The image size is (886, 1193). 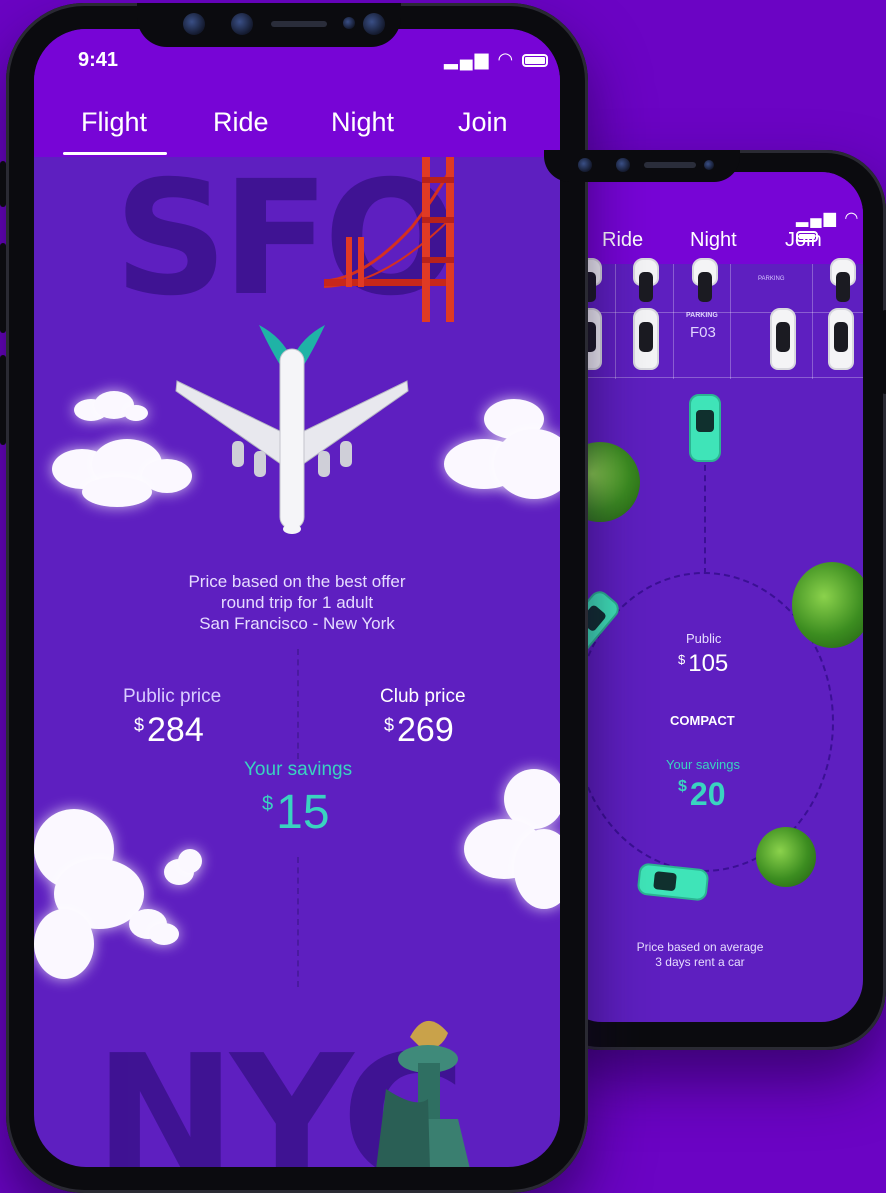 What do you see at coordinates (496, 59) in the screenshot?
I see `status-icons: ▂▄▆ ◠` at bounding box center [496, 59].